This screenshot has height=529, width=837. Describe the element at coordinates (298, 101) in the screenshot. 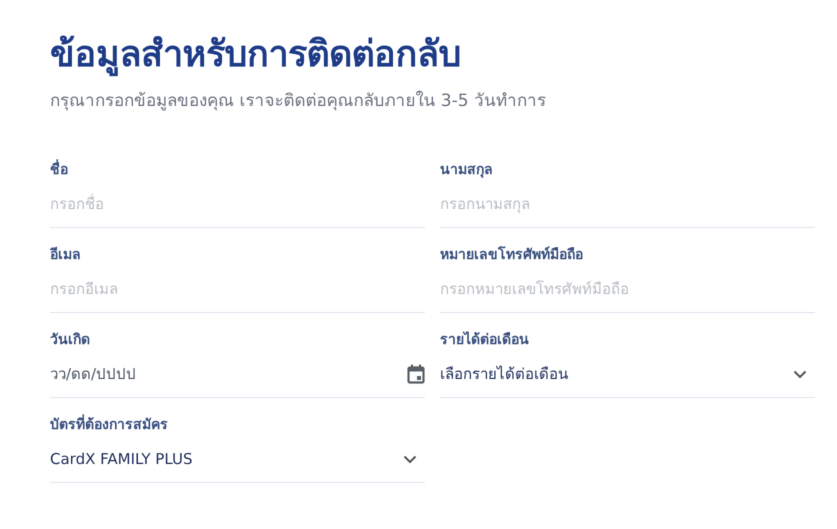

I see `form-subtitle: กรุณากรอกข้อมูลของคุณ เราจะติดต่อคุณกลับภายใน 3-5 วันทำการ` at that location.